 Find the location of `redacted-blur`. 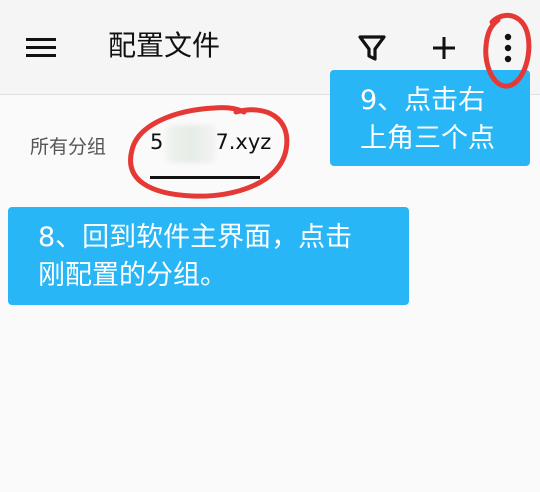

redacted-blur is located at coordinates (191, 144).